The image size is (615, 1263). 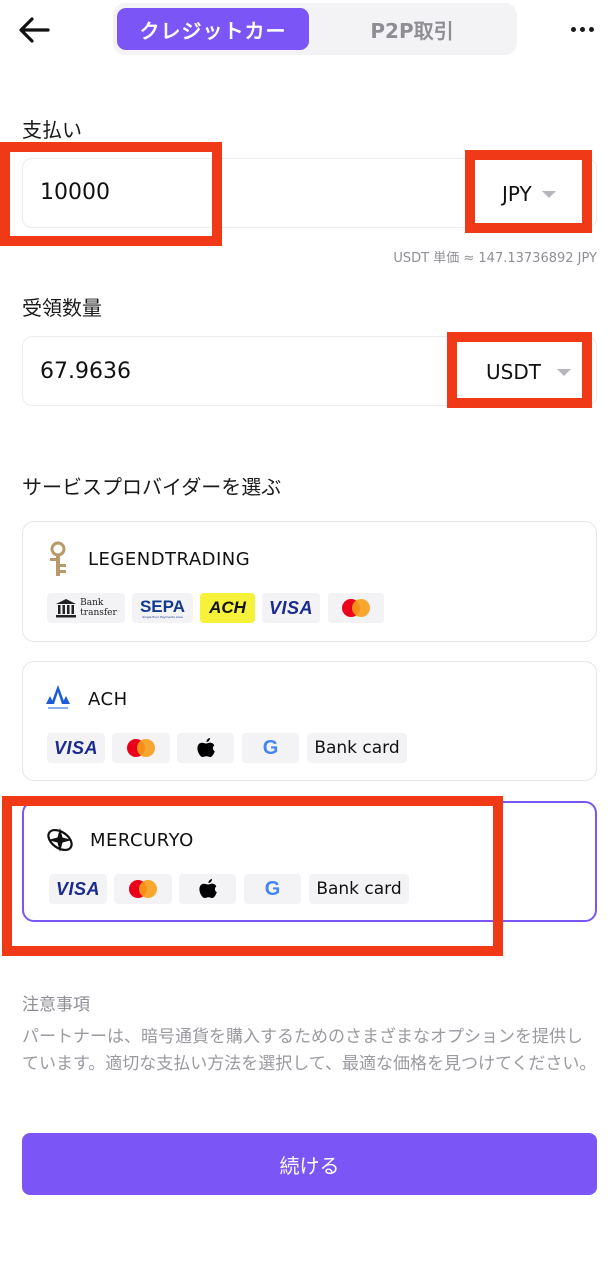 I want to click on sepa-chip: SEPA Single Euro Payments Area, so click(x=162, y=608).